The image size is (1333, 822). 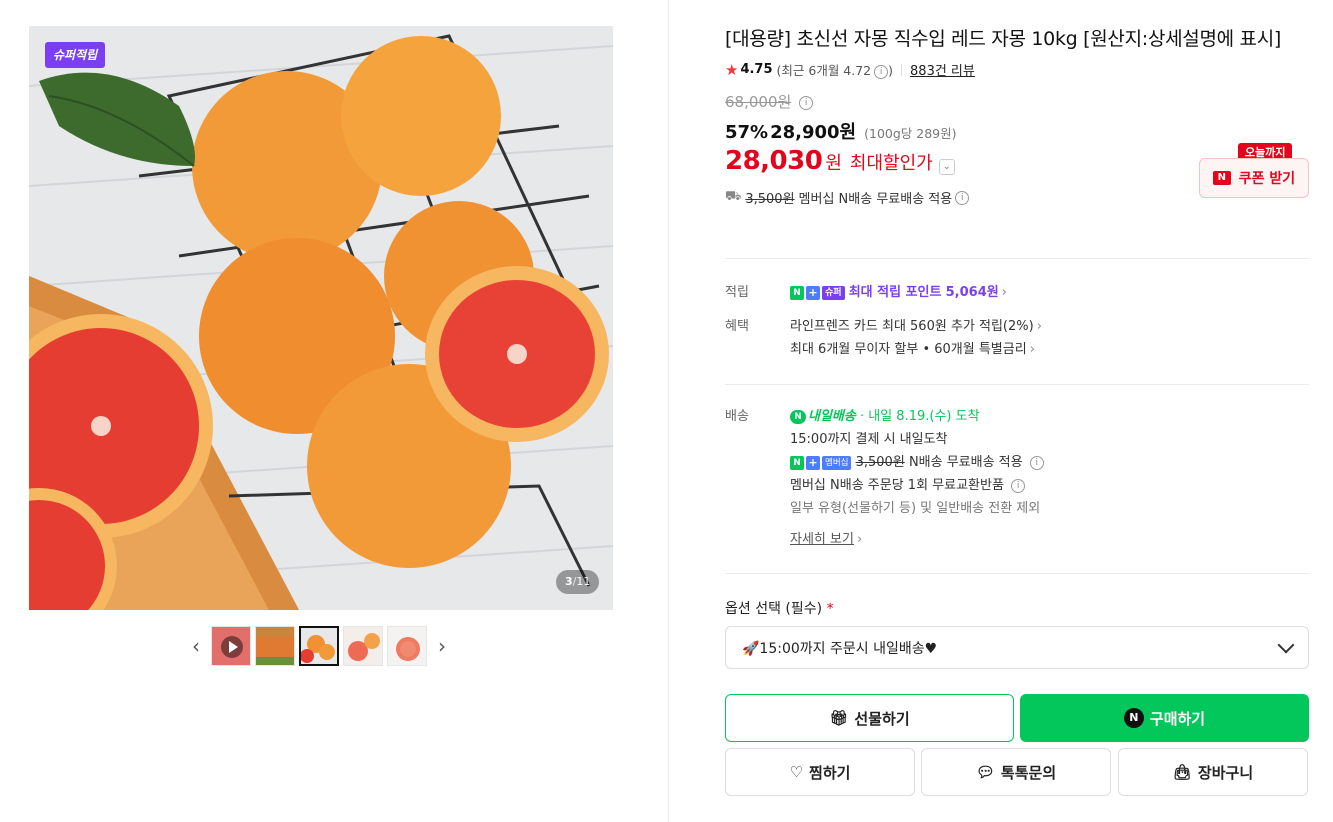 What do you see at coordinates (1221, 178) in the screenshot?
I see `naver-coupon-icon: N` at bounding box center [1221, 178].